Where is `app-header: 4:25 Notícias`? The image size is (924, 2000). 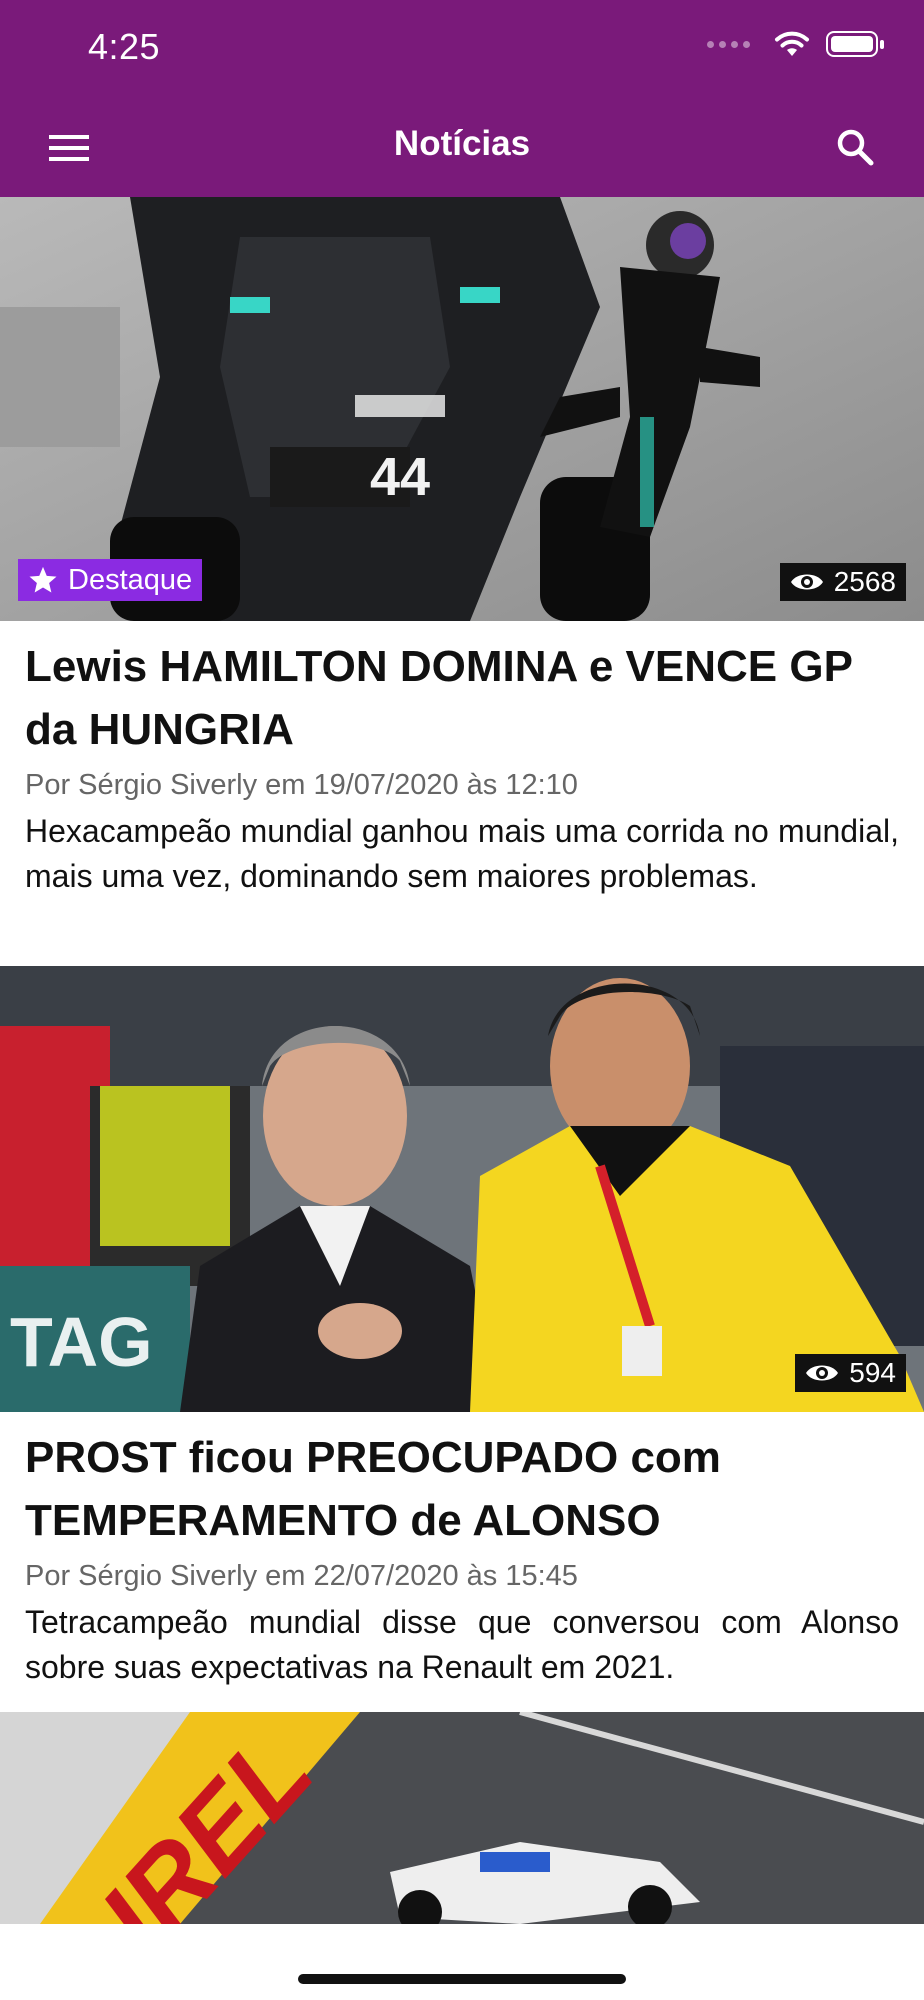 app-header: 4:25 Notícias is located at coordinates (462, 98).